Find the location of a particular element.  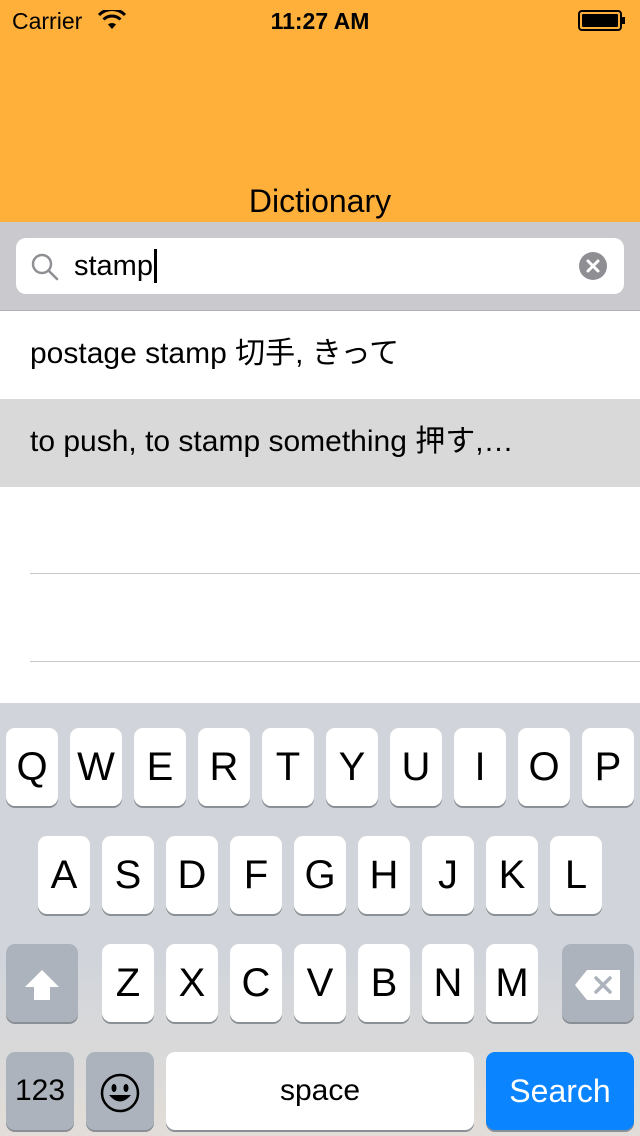

emoji-key is located at coordinates (120, 1091).